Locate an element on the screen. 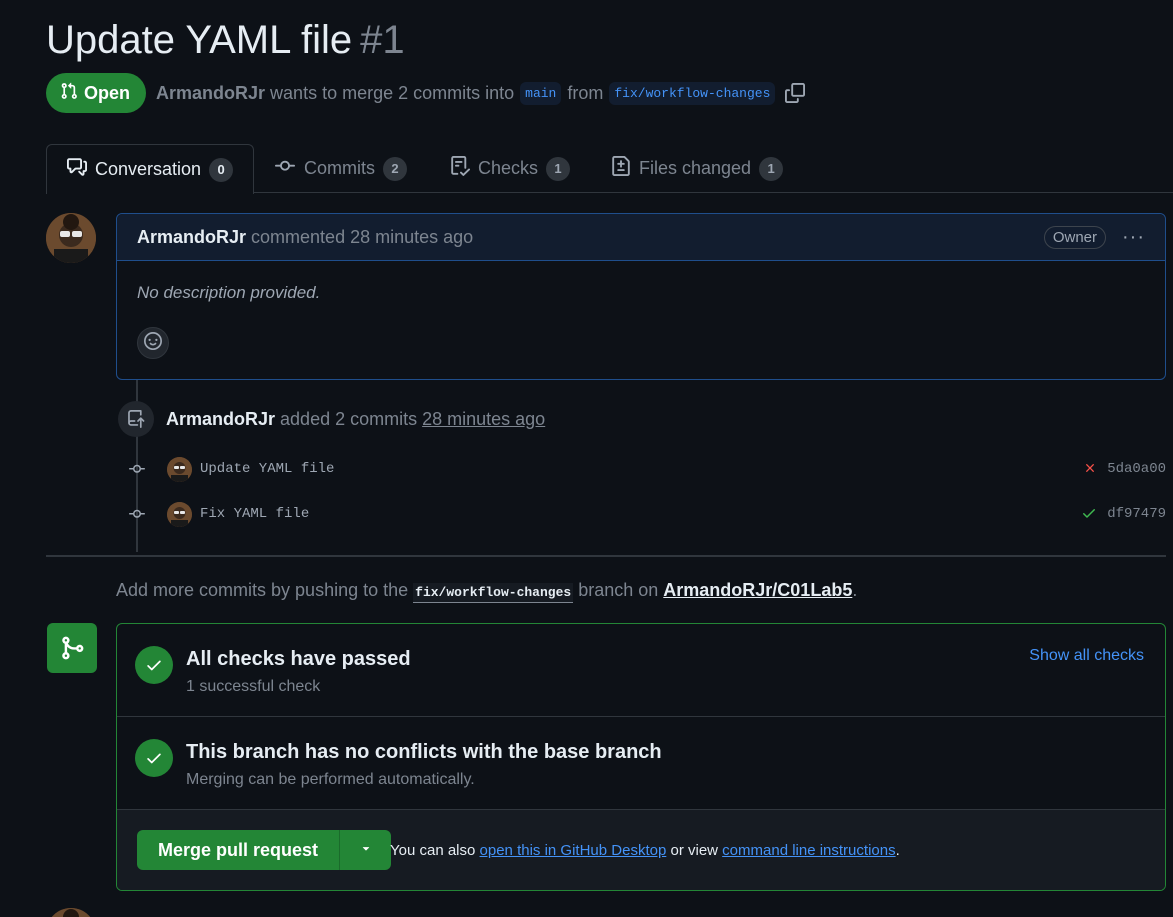  kebab-menu-icon: ··· is located at coordinates (1133, 237).